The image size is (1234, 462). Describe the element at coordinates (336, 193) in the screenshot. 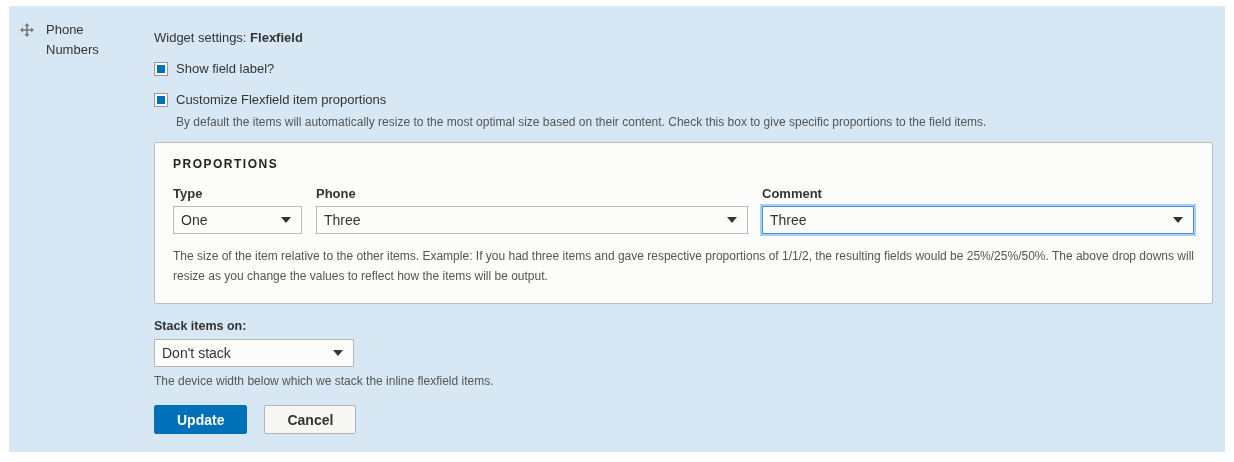

I see `select-label: Phone` at that location.